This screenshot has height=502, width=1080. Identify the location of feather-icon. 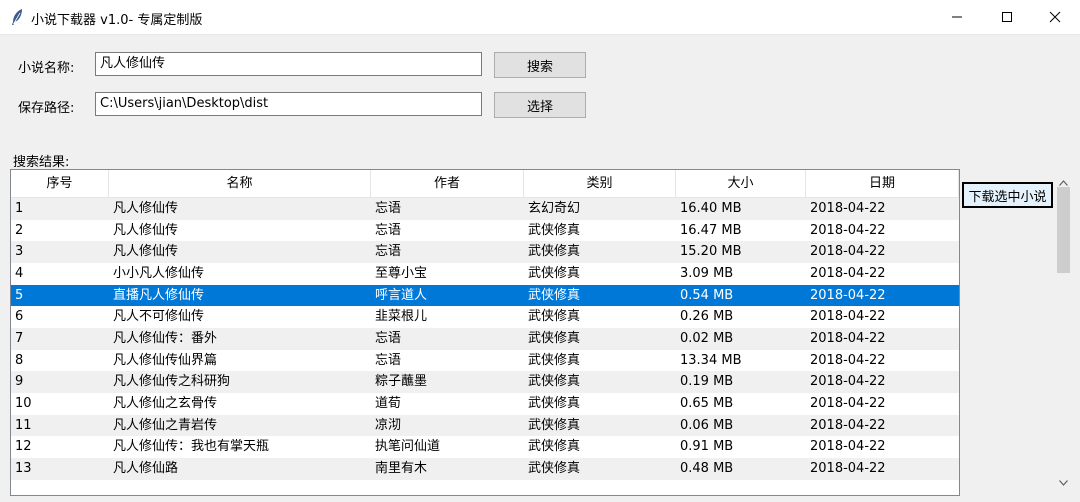
(17, 17).